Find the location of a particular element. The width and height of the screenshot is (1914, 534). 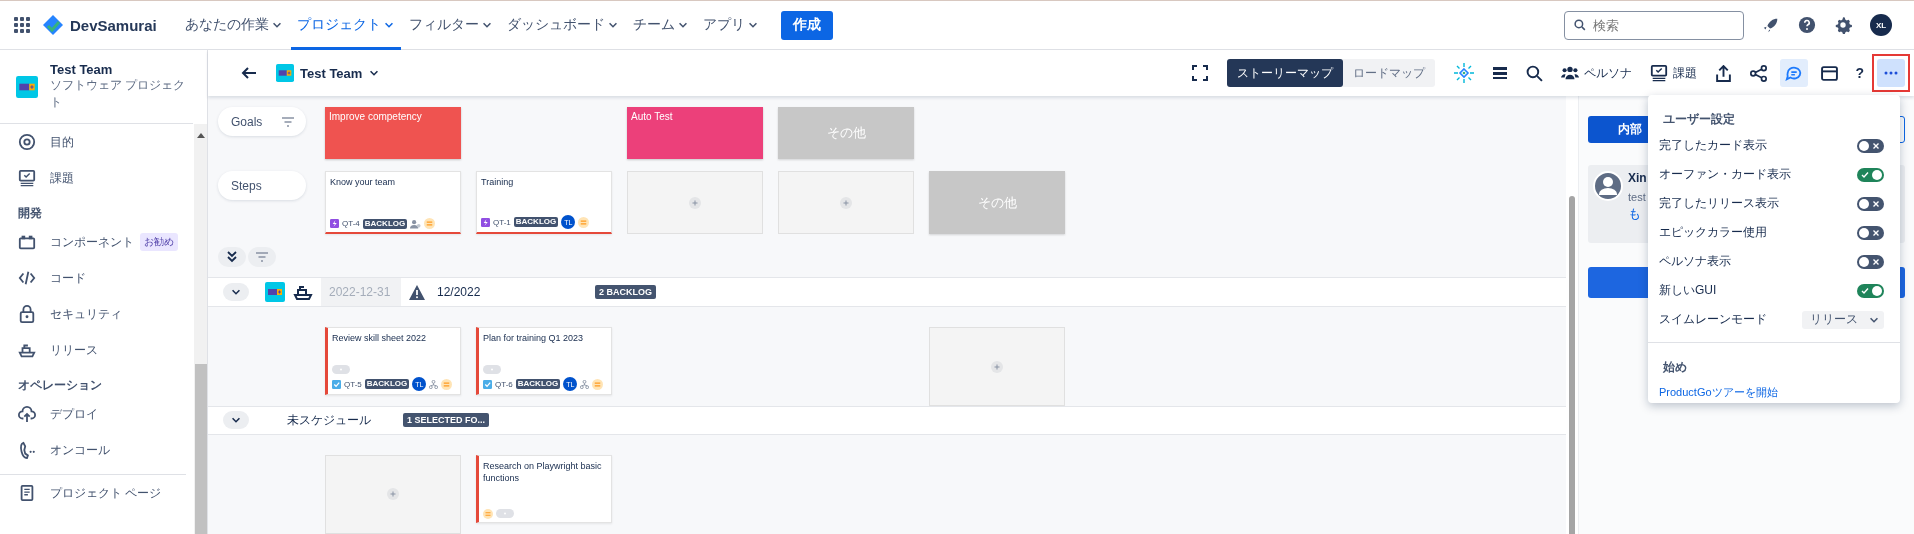

setting-label: エピックカラー使用 is located at coordinates (1713, 232).